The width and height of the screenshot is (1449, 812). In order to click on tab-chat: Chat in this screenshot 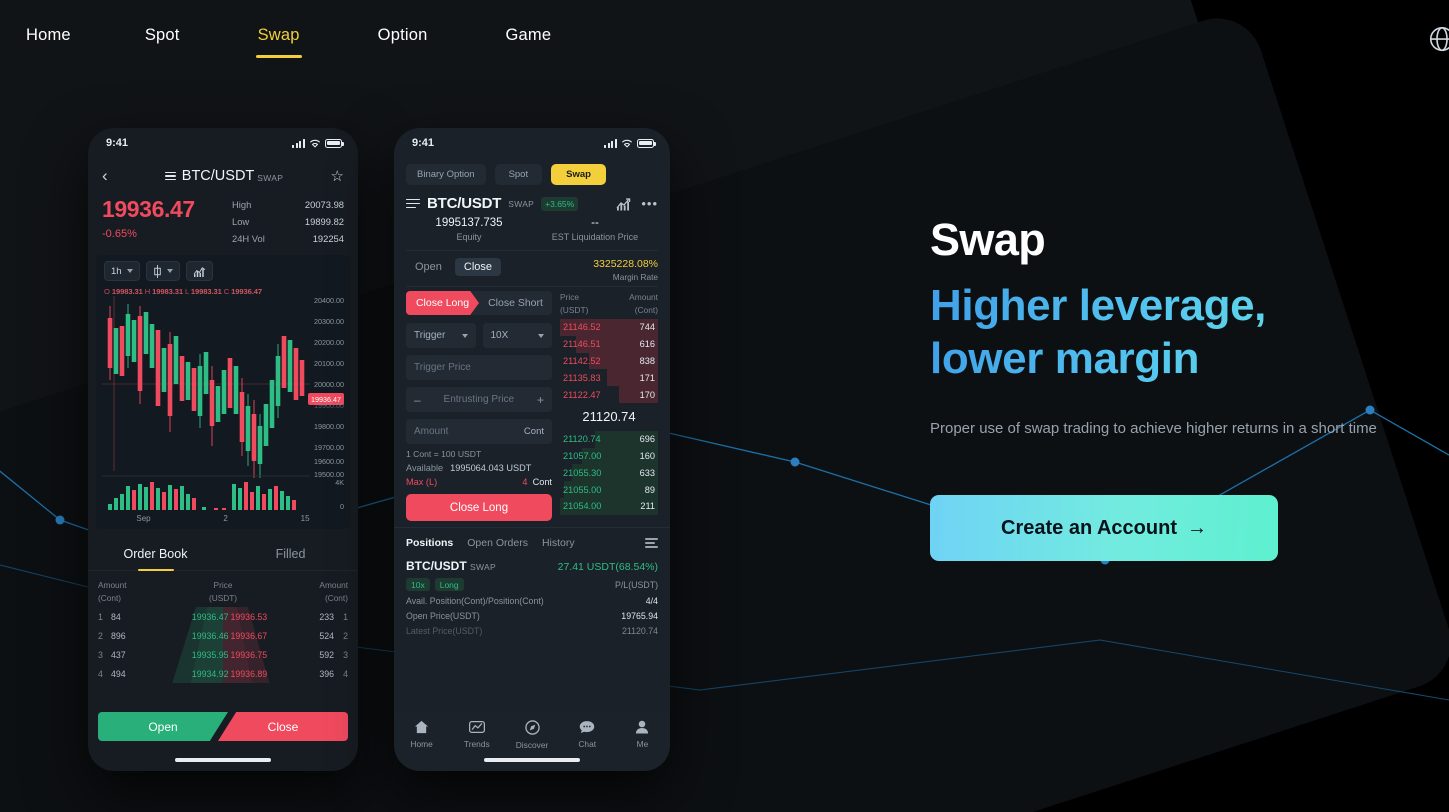, I will do `click(587, 734)`.